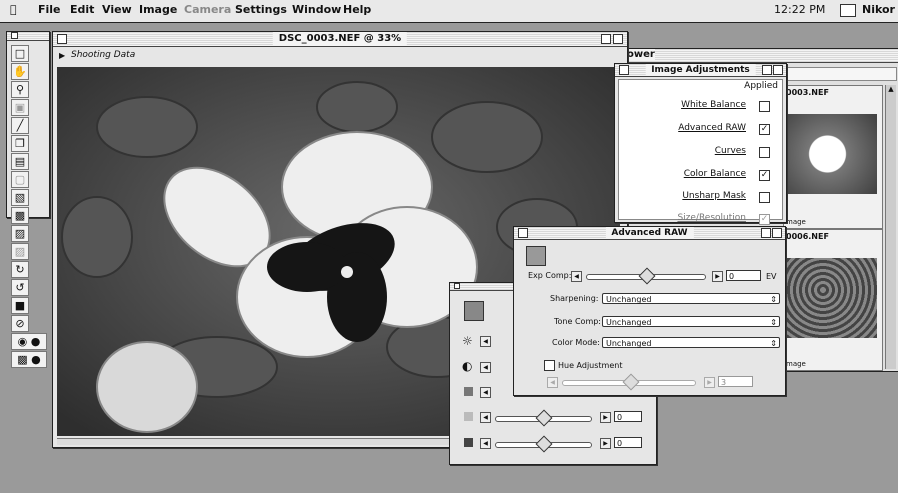 Image resolution: width=898 pixels, height=493 pixels. I want to click on shooting-data-label: Shooting Data, so click(103, 55).